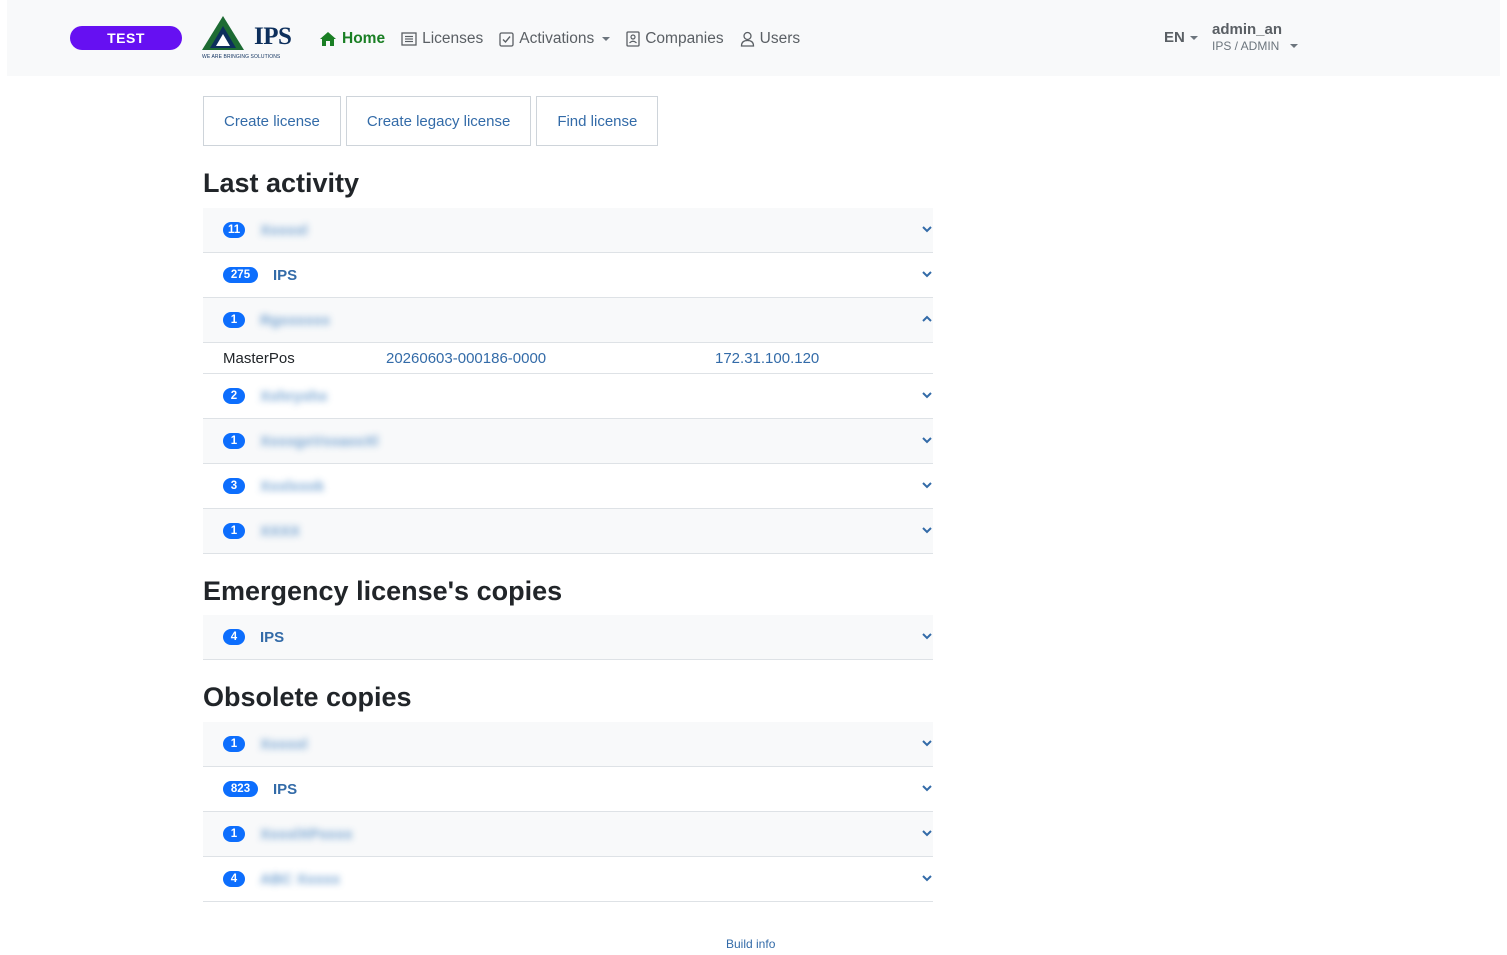 This screenshot has height=955, width=1507. What do you see at coordinates (568, 396) in the screenshot?
I see `list-item: 2 Xxhryxhx` at bounding box center [568, 396].